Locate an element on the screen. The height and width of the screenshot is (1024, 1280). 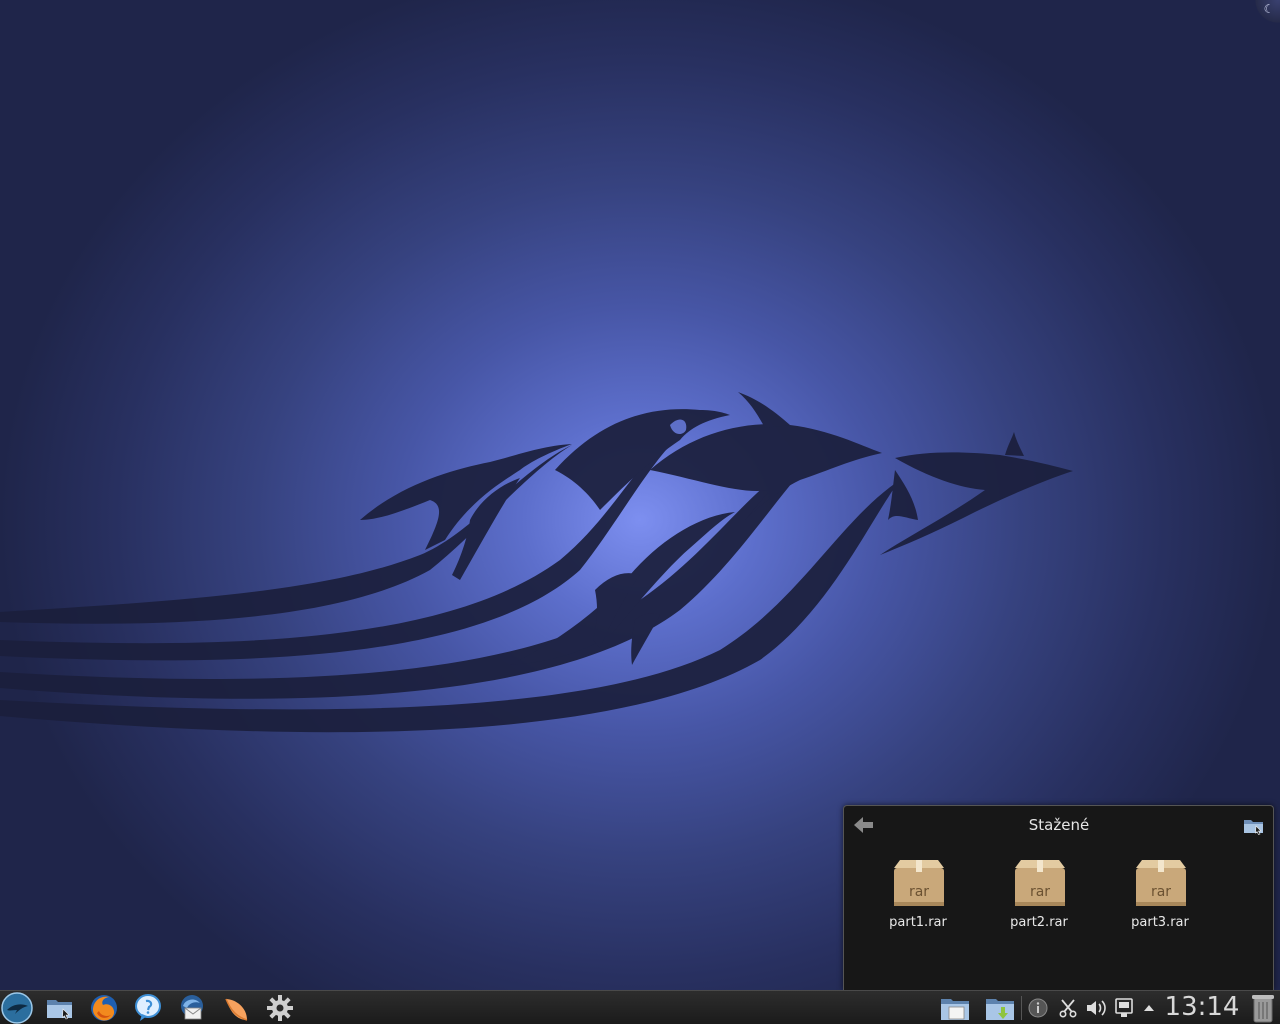
open-folder-button is located at coordinates (1254, 826).